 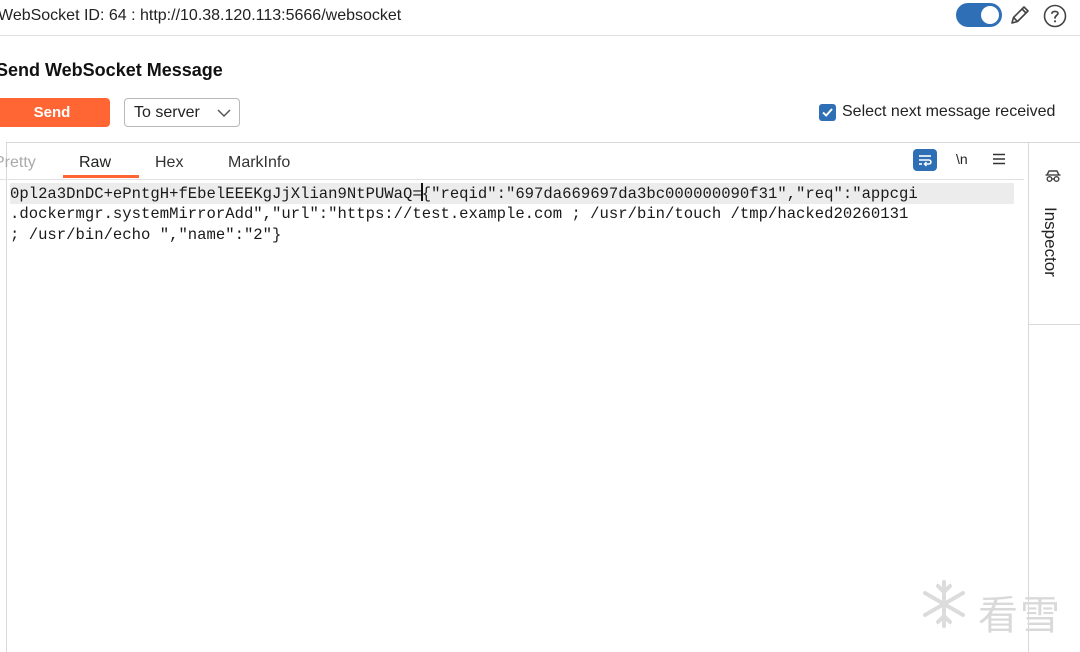 I want to click on pencil-icon, so click(x=1020, y=15).